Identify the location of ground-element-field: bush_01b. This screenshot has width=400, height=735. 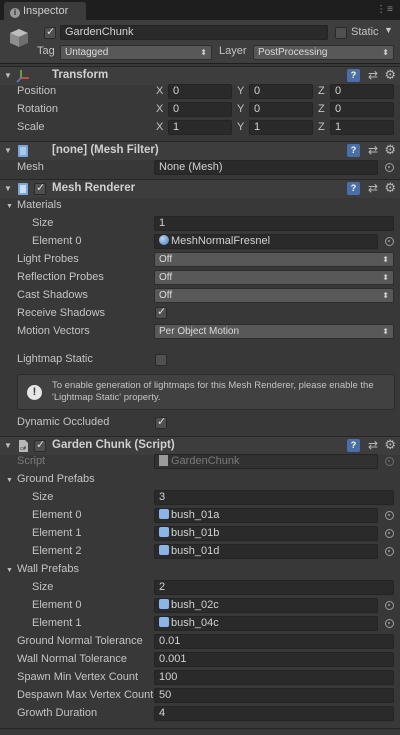
(266, 533).